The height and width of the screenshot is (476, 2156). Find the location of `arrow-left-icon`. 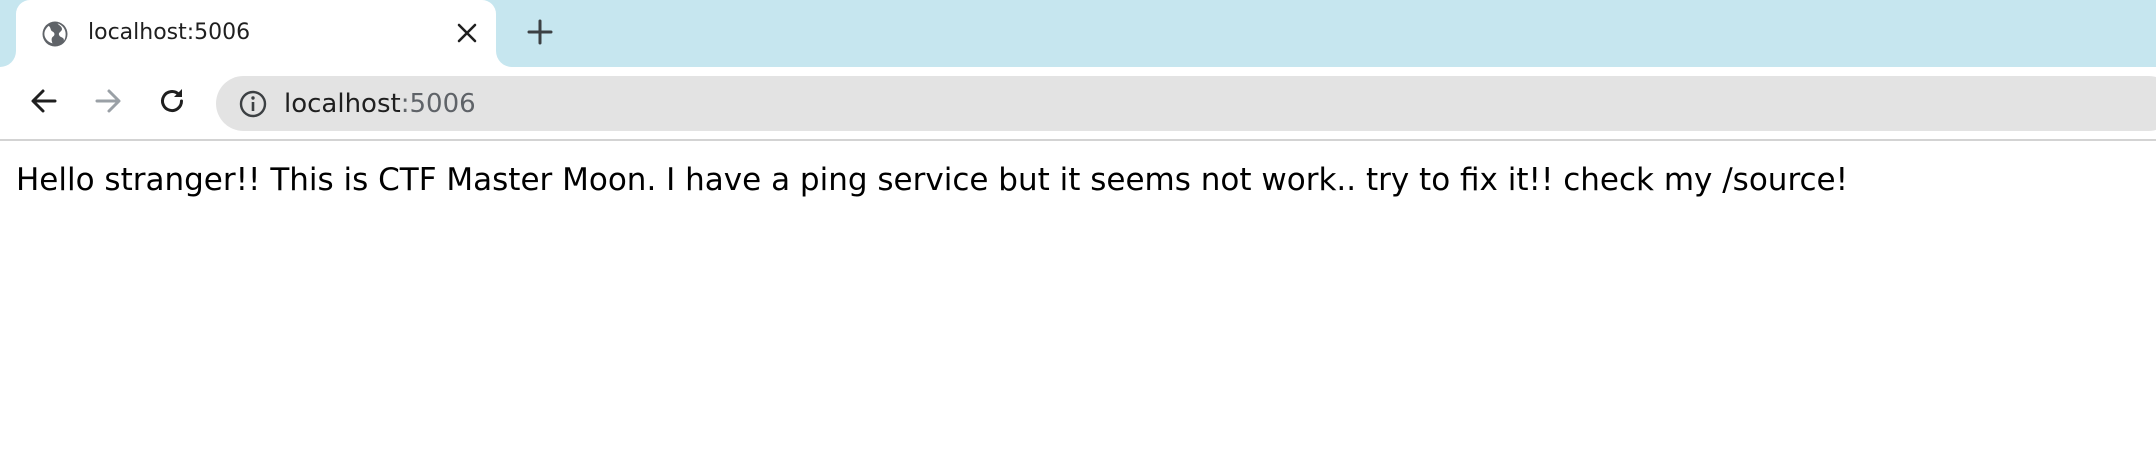

arrow-left-icon is located at coordinates (44, 103).